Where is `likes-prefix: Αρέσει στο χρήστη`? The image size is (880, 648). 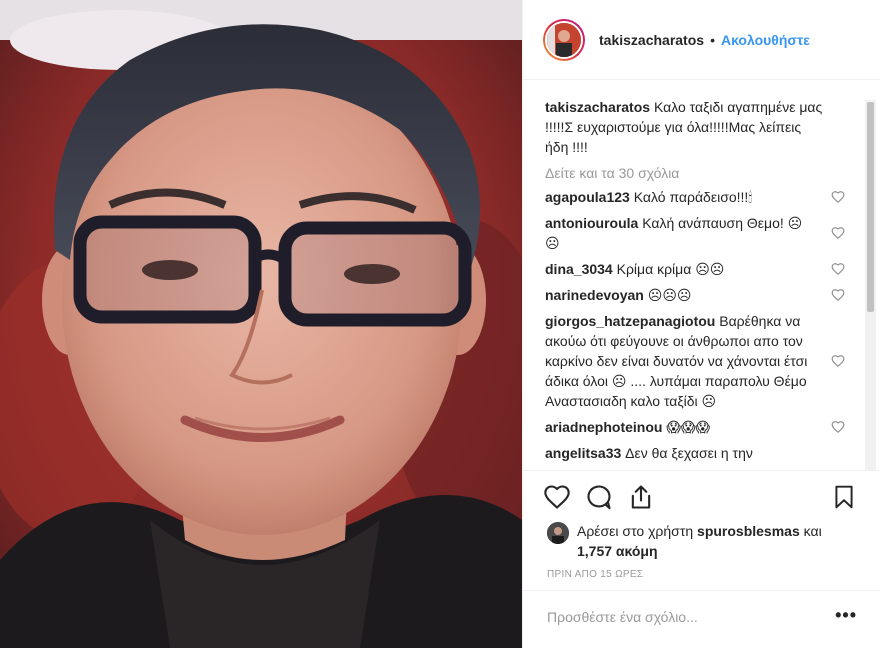
likes-prefix: Αρέσει στο χρήστη is located at coordinates (637, 531).